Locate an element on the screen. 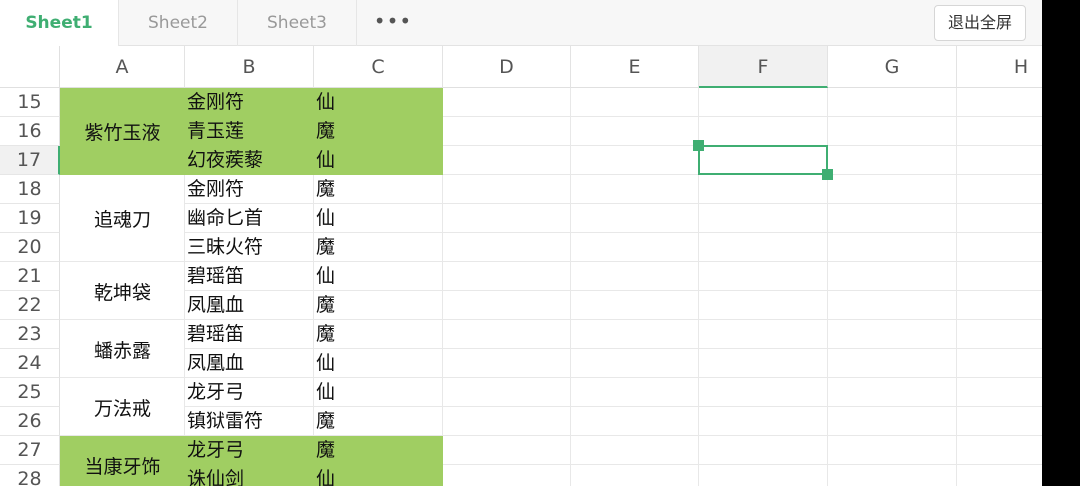  merged-cell-name: 当康牙饰 is located at coordinates (122, 461).